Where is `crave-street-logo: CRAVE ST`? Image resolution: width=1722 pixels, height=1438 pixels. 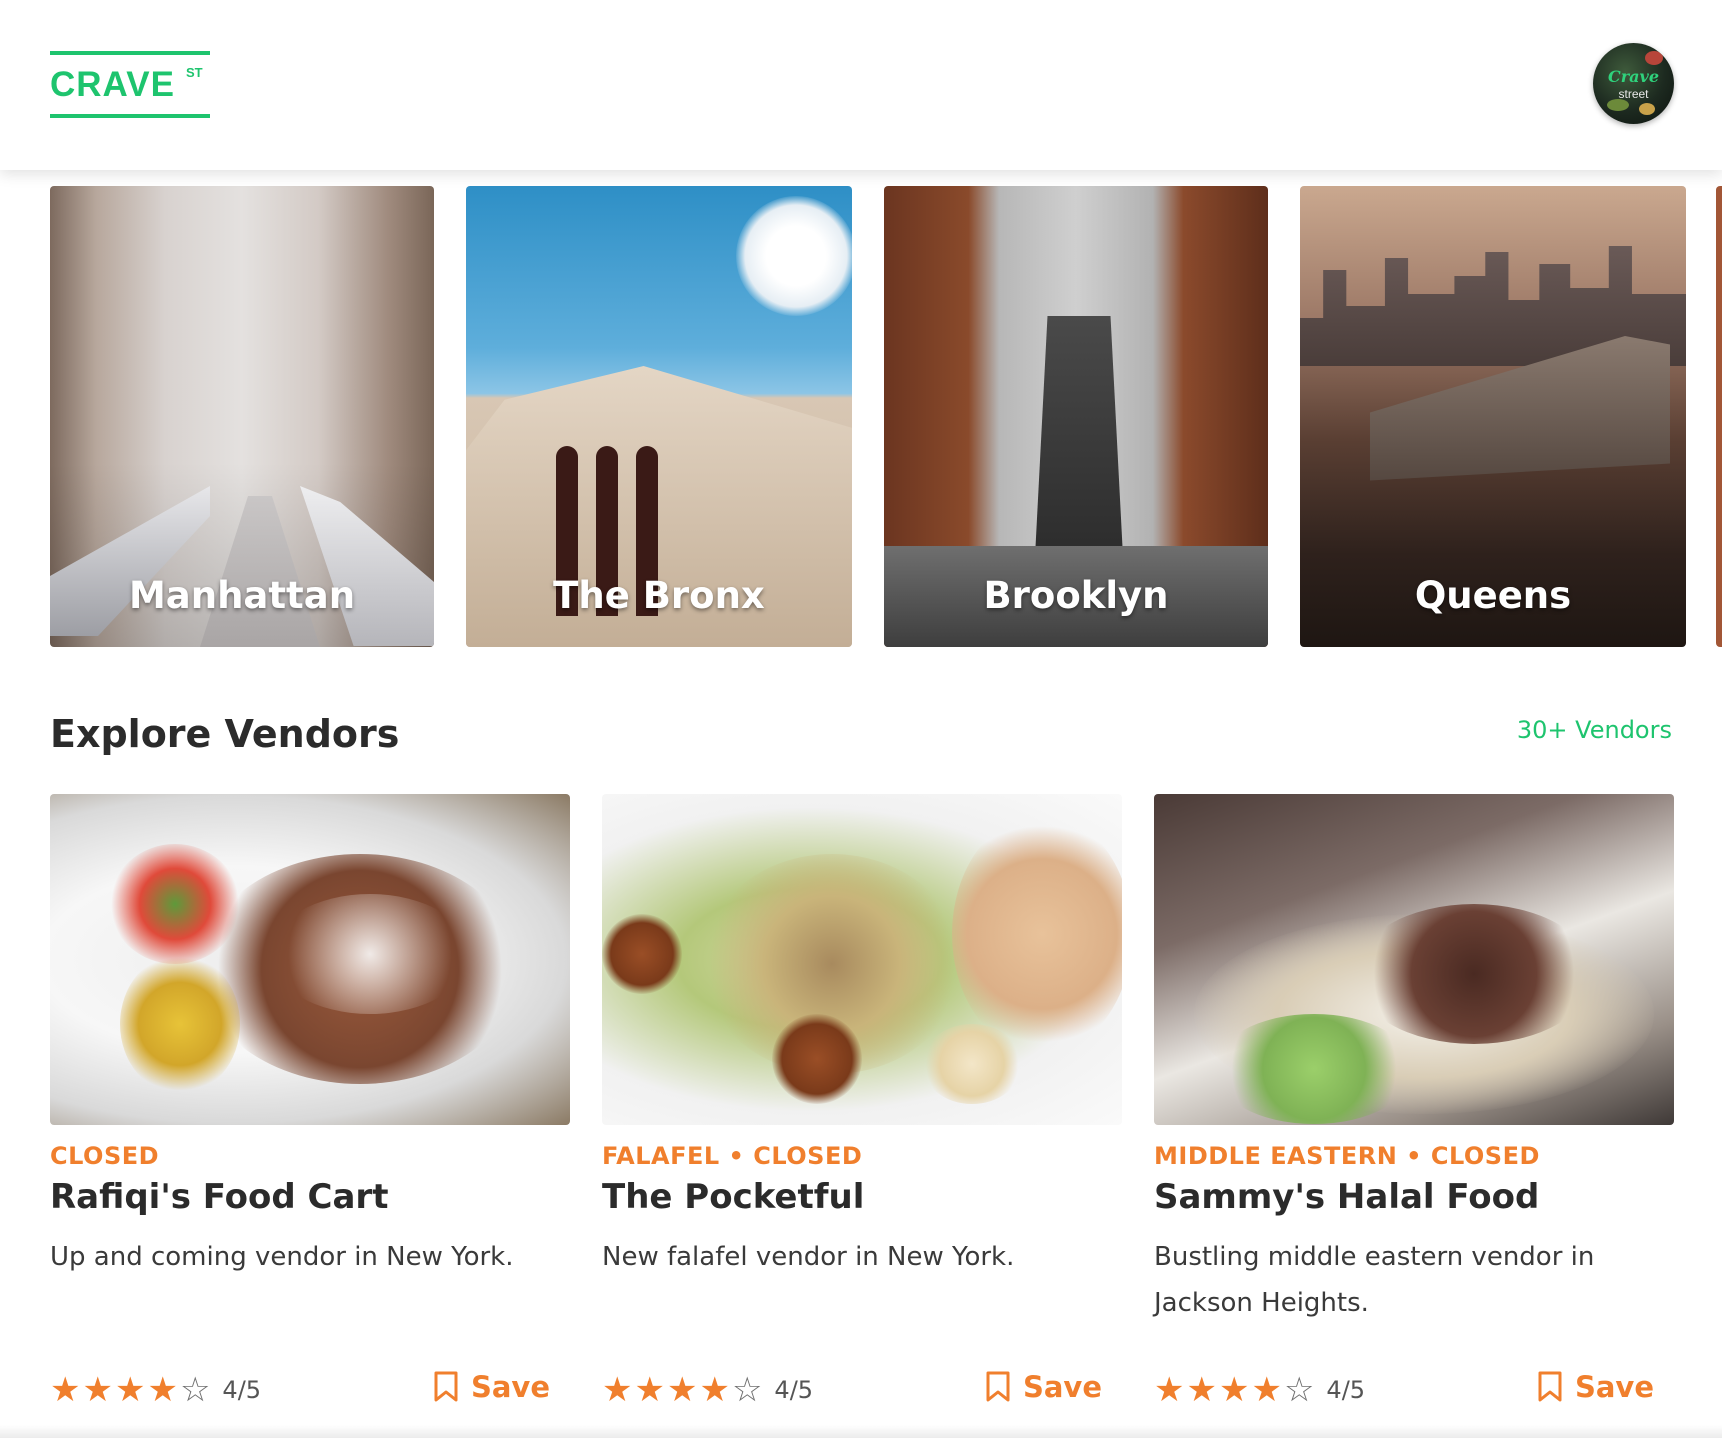 crave-street-logo: CRAVE ST is located at coordinates (130, 84).